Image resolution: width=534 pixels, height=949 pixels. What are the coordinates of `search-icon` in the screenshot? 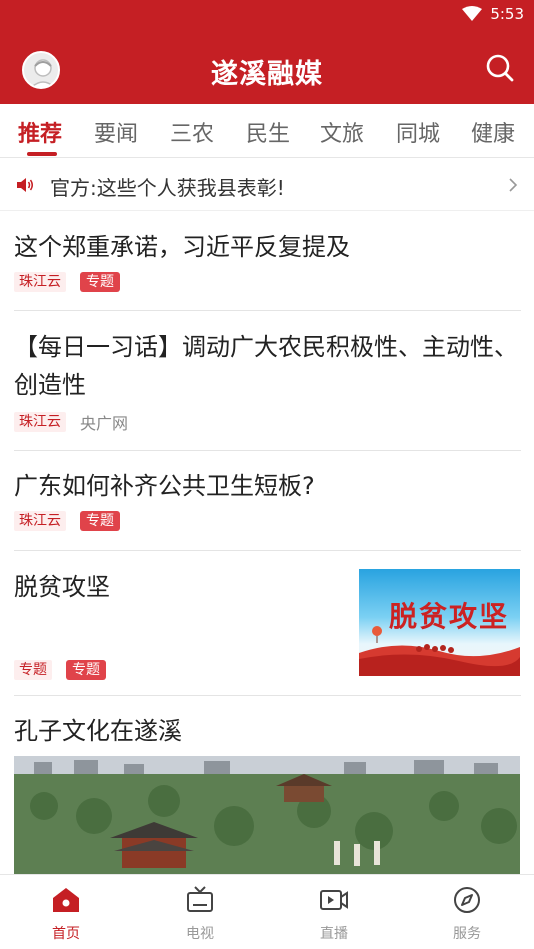 It's located at (500, 68).